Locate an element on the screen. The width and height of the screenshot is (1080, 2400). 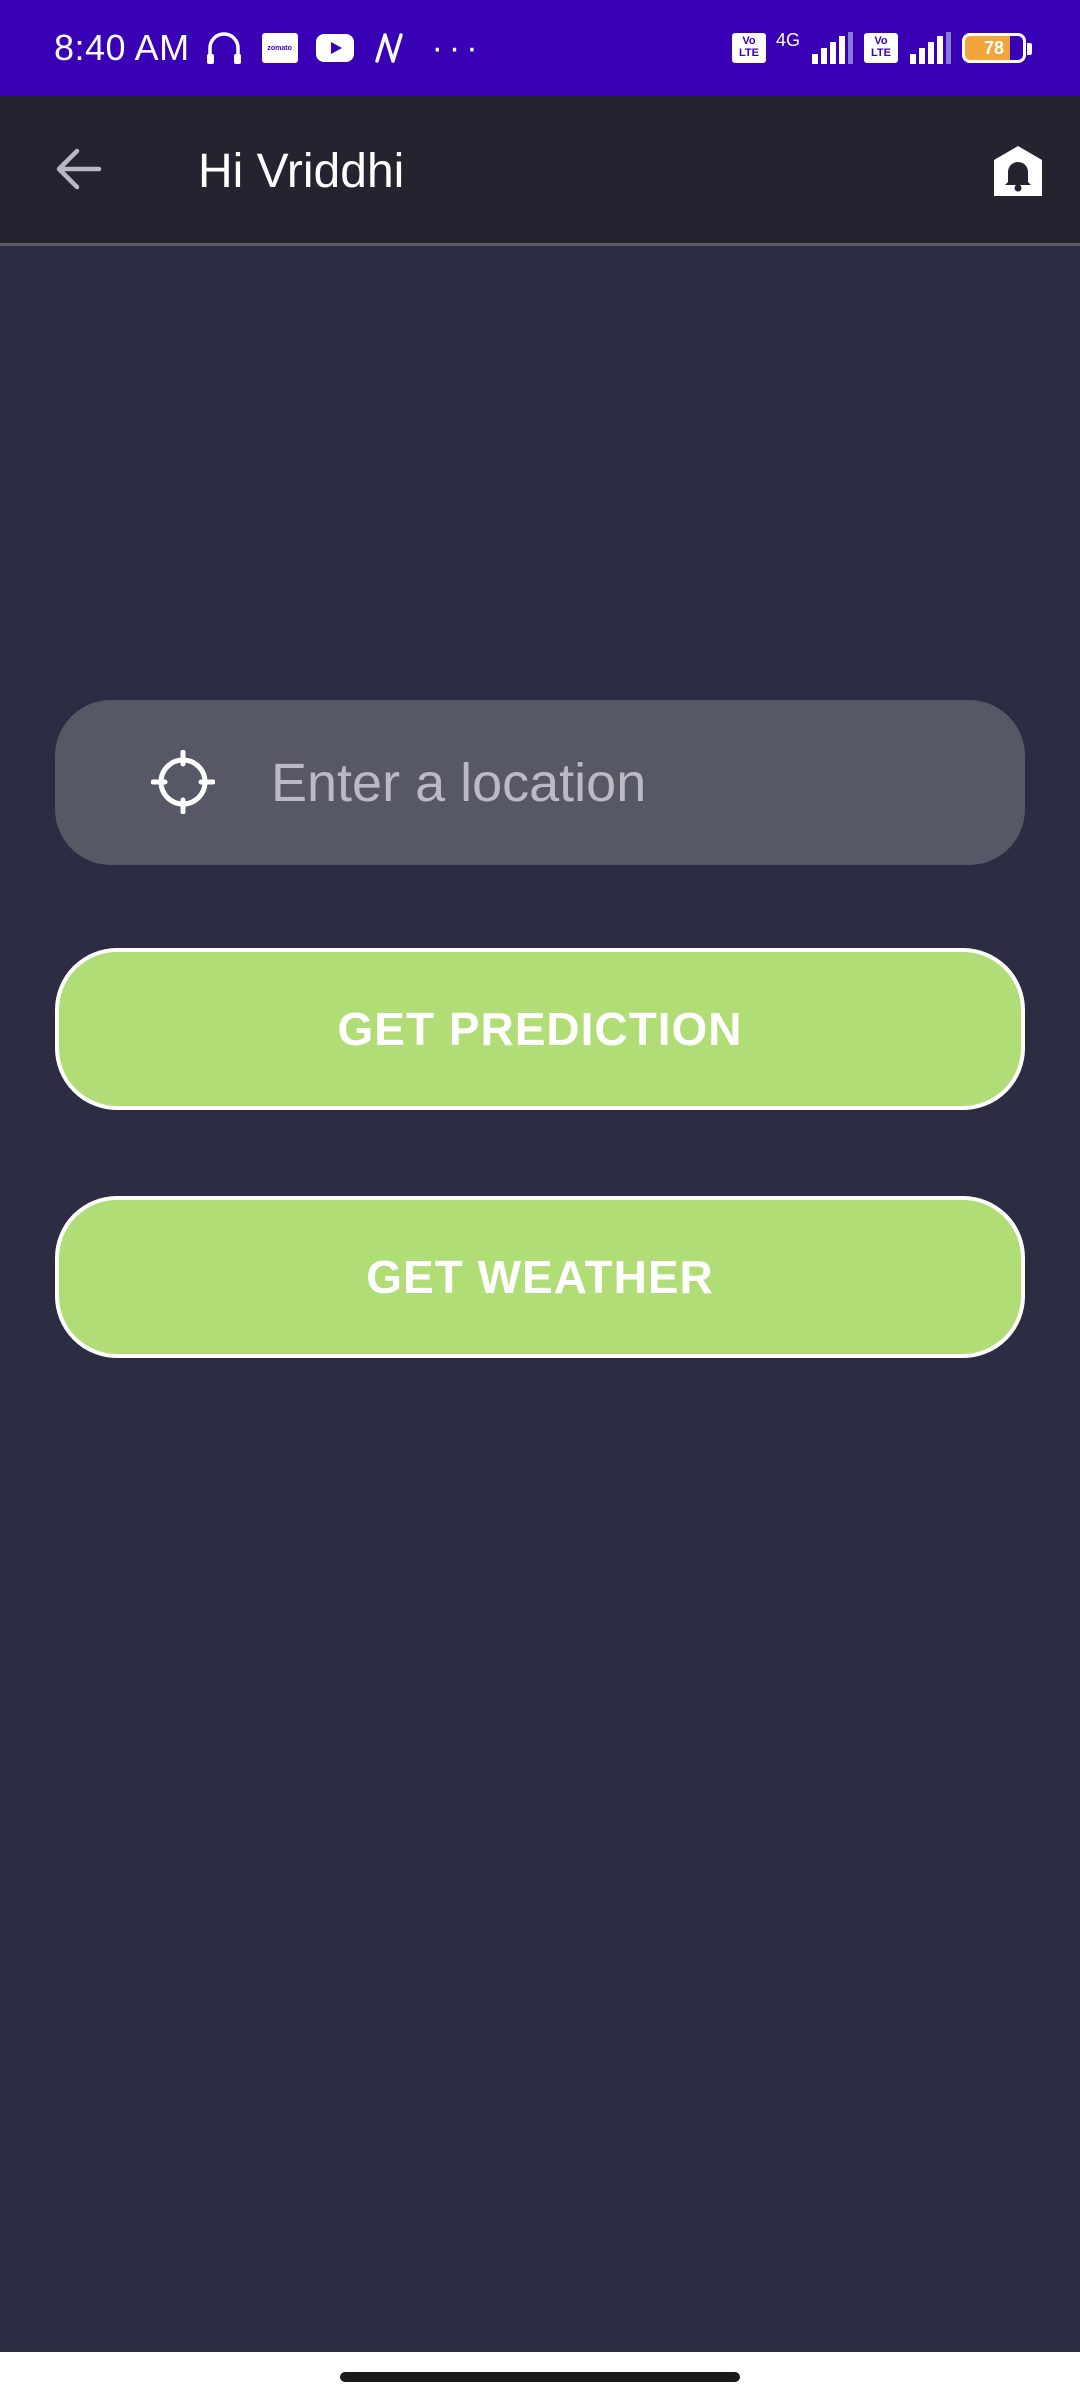
bell-icon is located at coordinates (1018, 174).